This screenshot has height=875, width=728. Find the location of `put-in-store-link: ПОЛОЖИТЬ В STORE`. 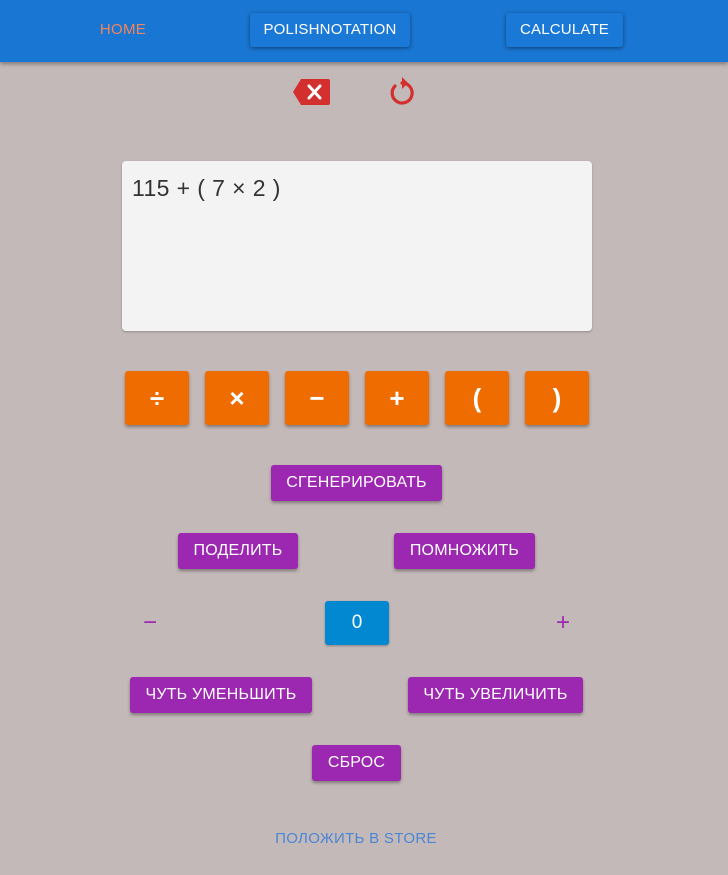

put-in-store-link: ПОЛОЖИТЬ В STORE is located at coordinates (356, 839).